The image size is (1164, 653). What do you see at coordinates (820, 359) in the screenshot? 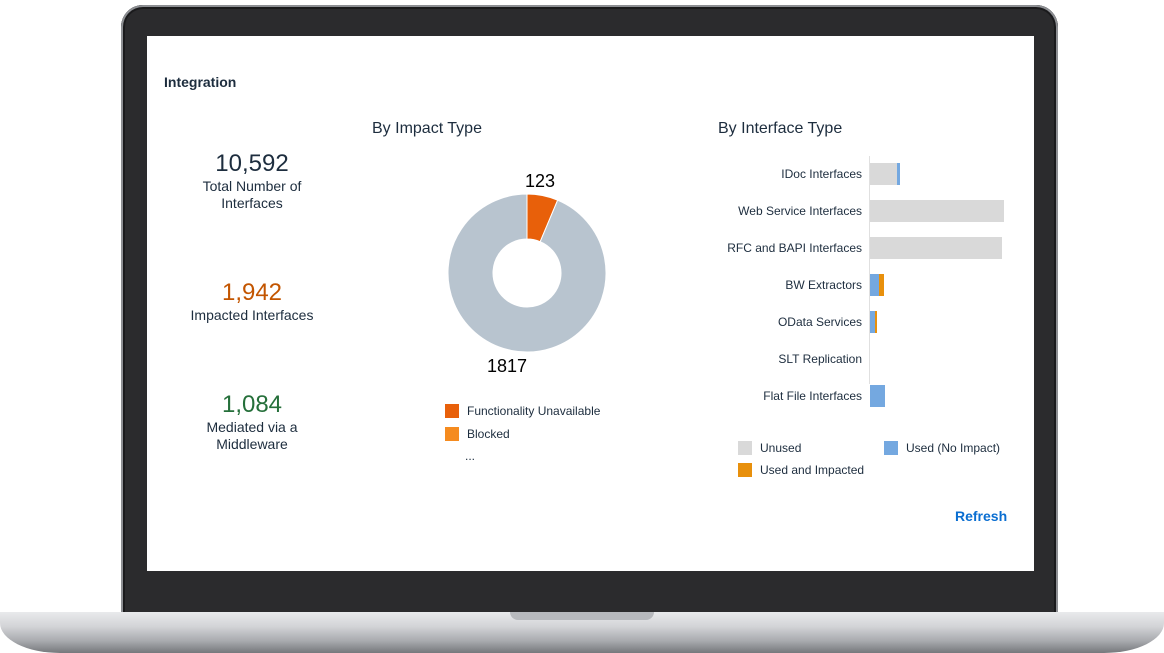
I see `bar-category-label: SLT Replication` at bounding box center [820, 359].